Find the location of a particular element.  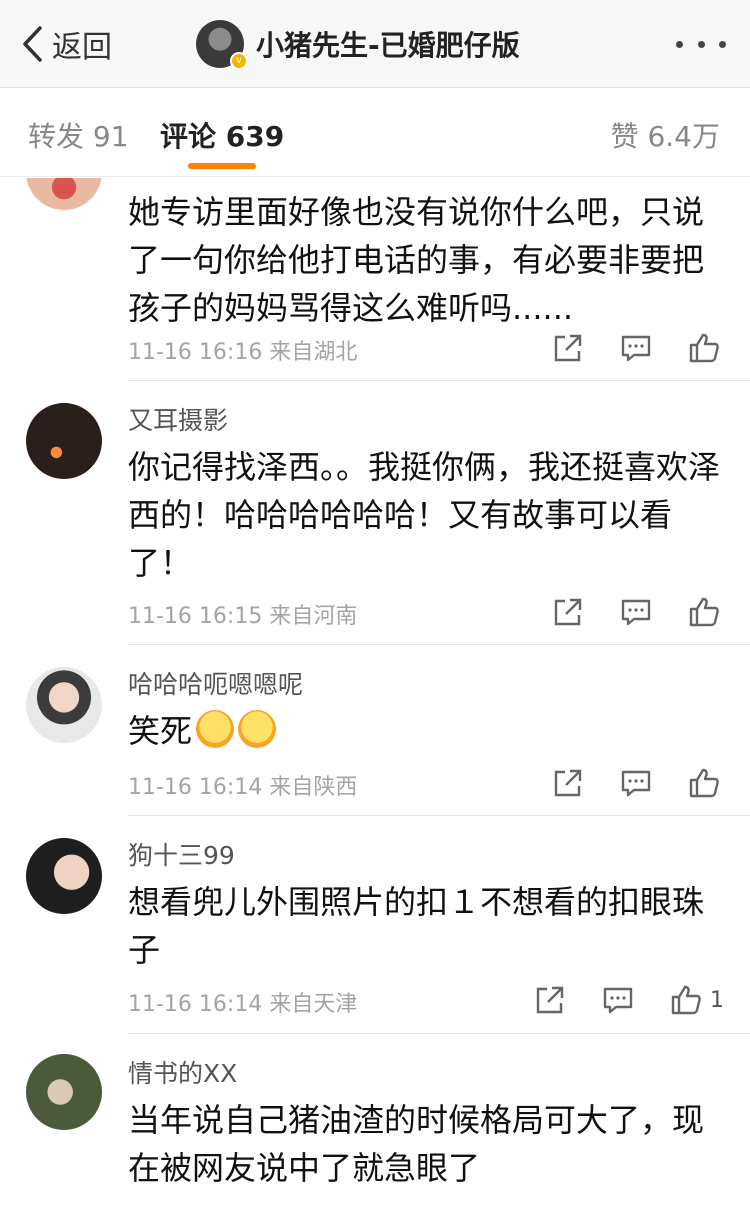

comment-username: 又耳摄影 is located at coordinates (425, 421).